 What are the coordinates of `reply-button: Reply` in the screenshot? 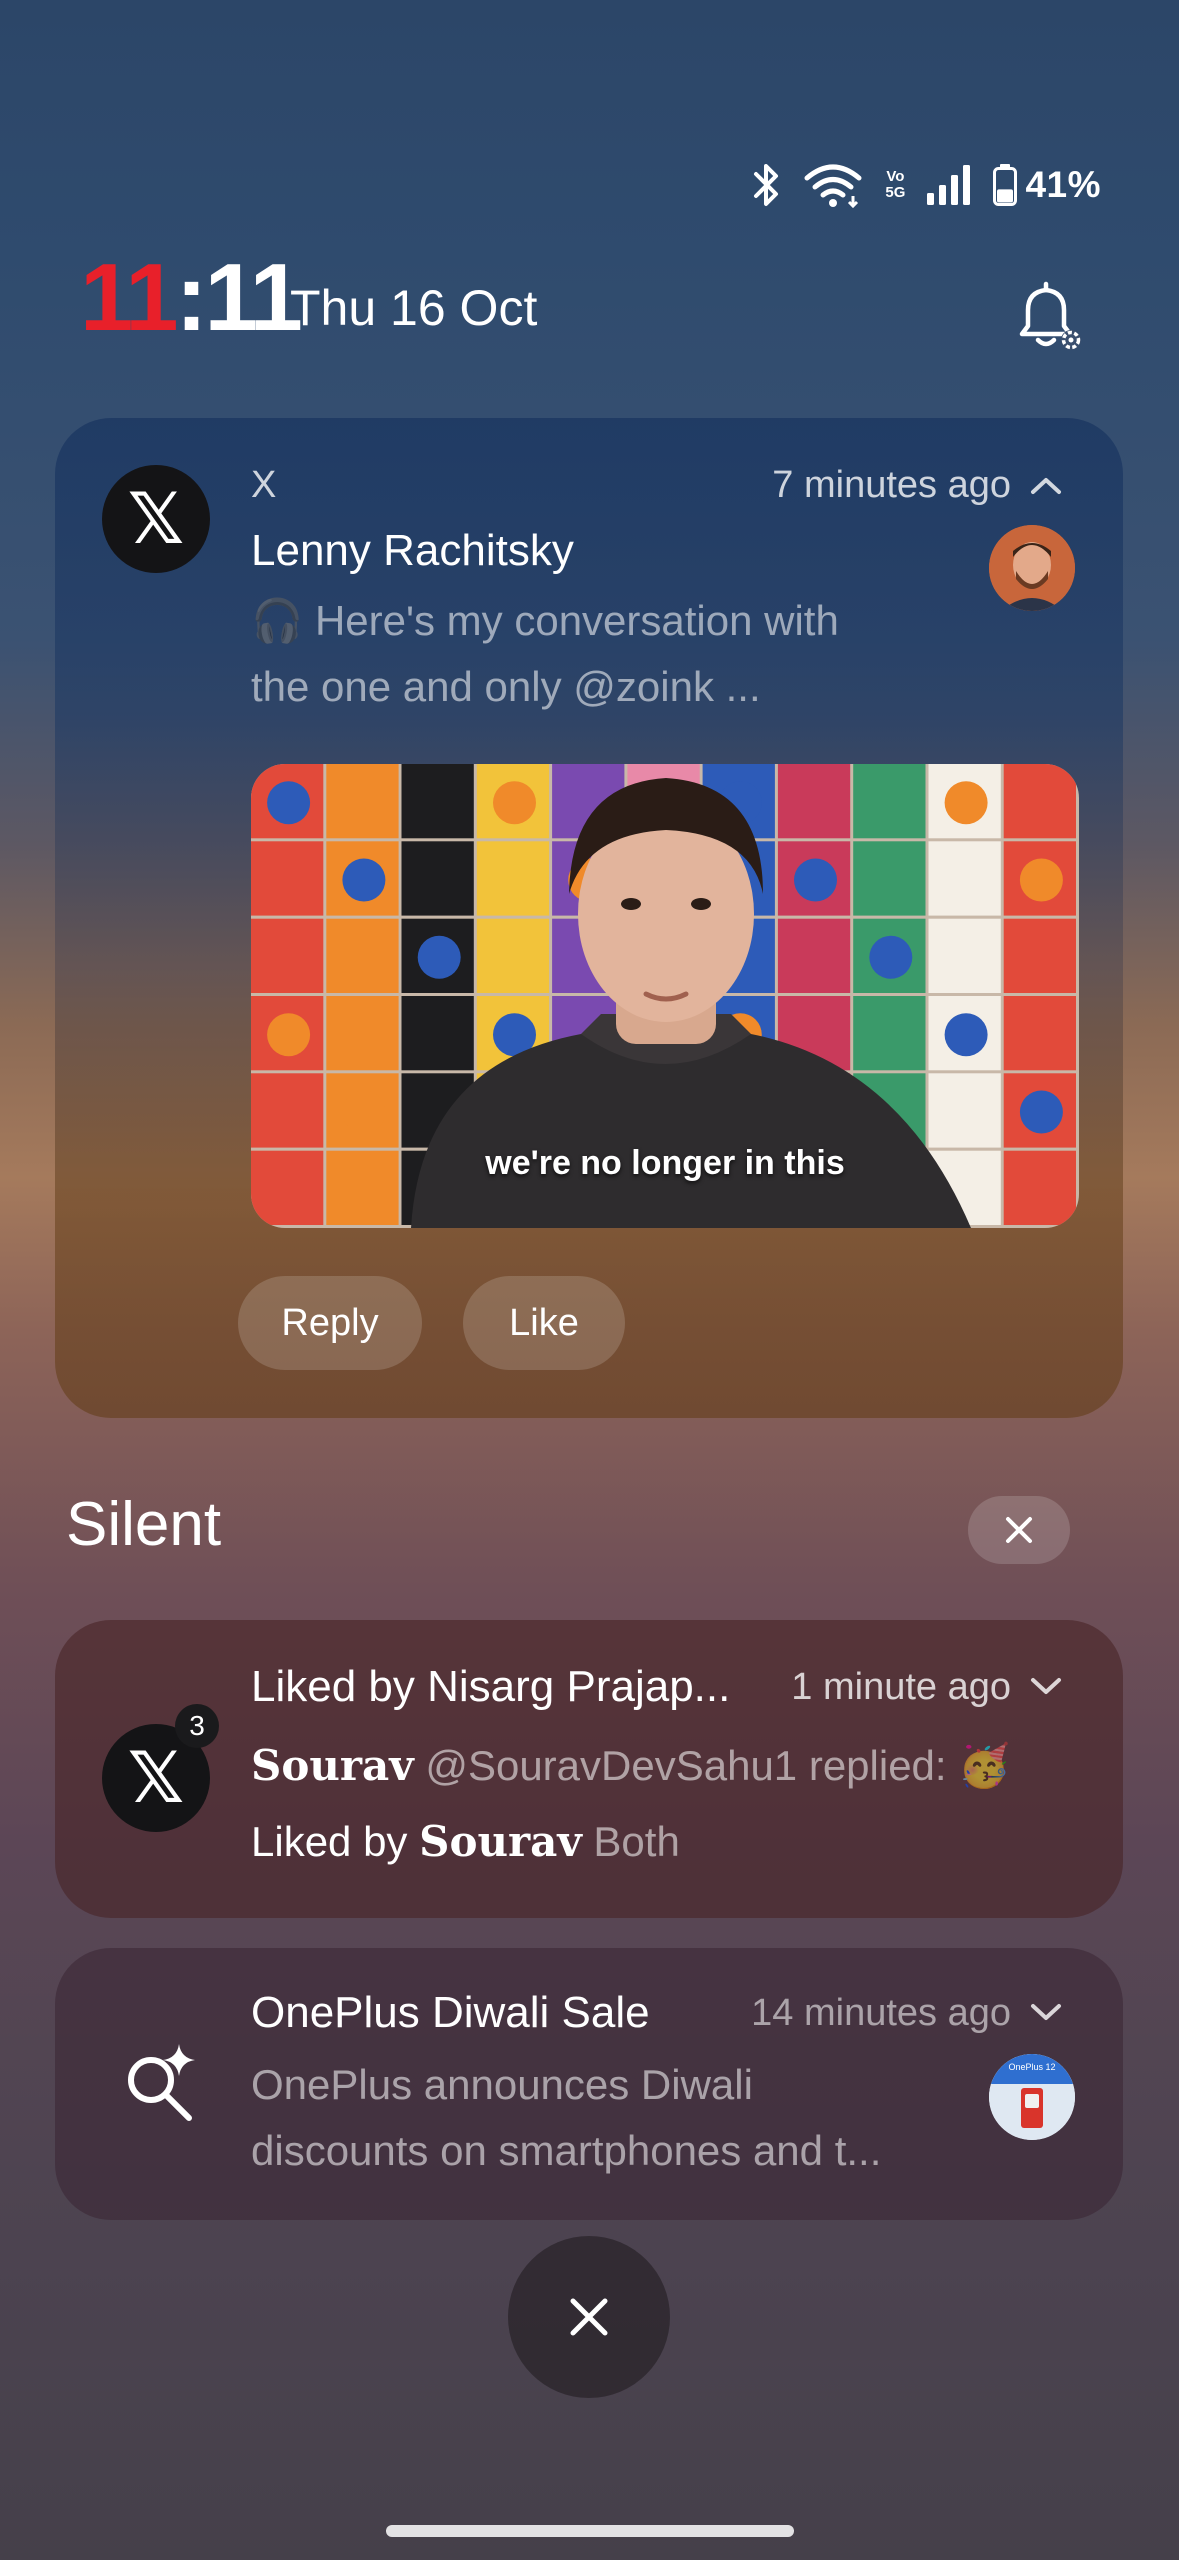 It's located at (330, 1323).